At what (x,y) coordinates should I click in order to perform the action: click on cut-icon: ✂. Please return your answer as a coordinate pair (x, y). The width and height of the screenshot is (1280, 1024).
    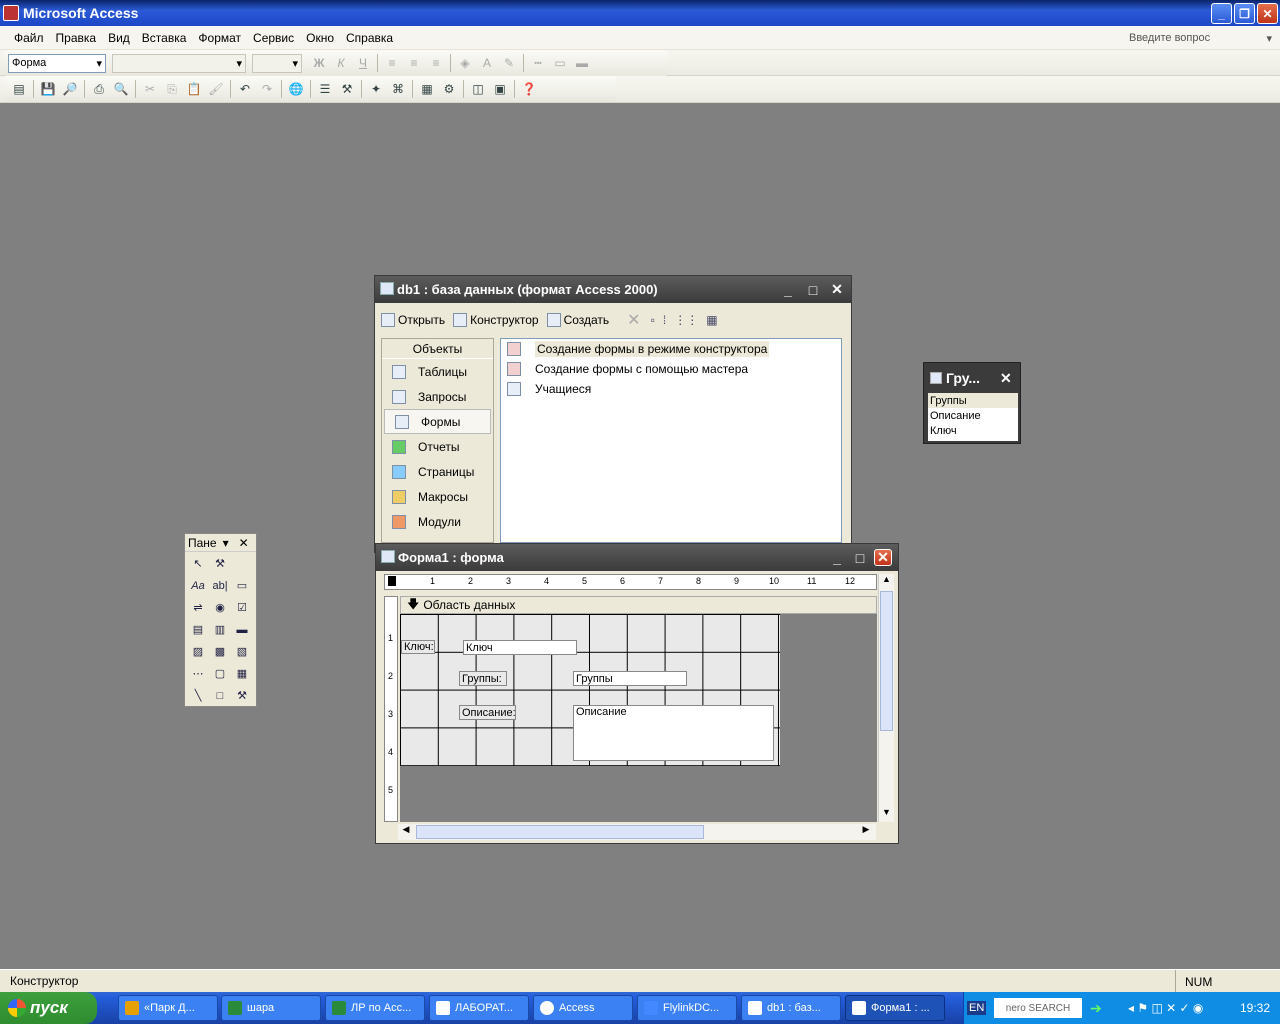
    Looking at the image, I should click on (150, 89).